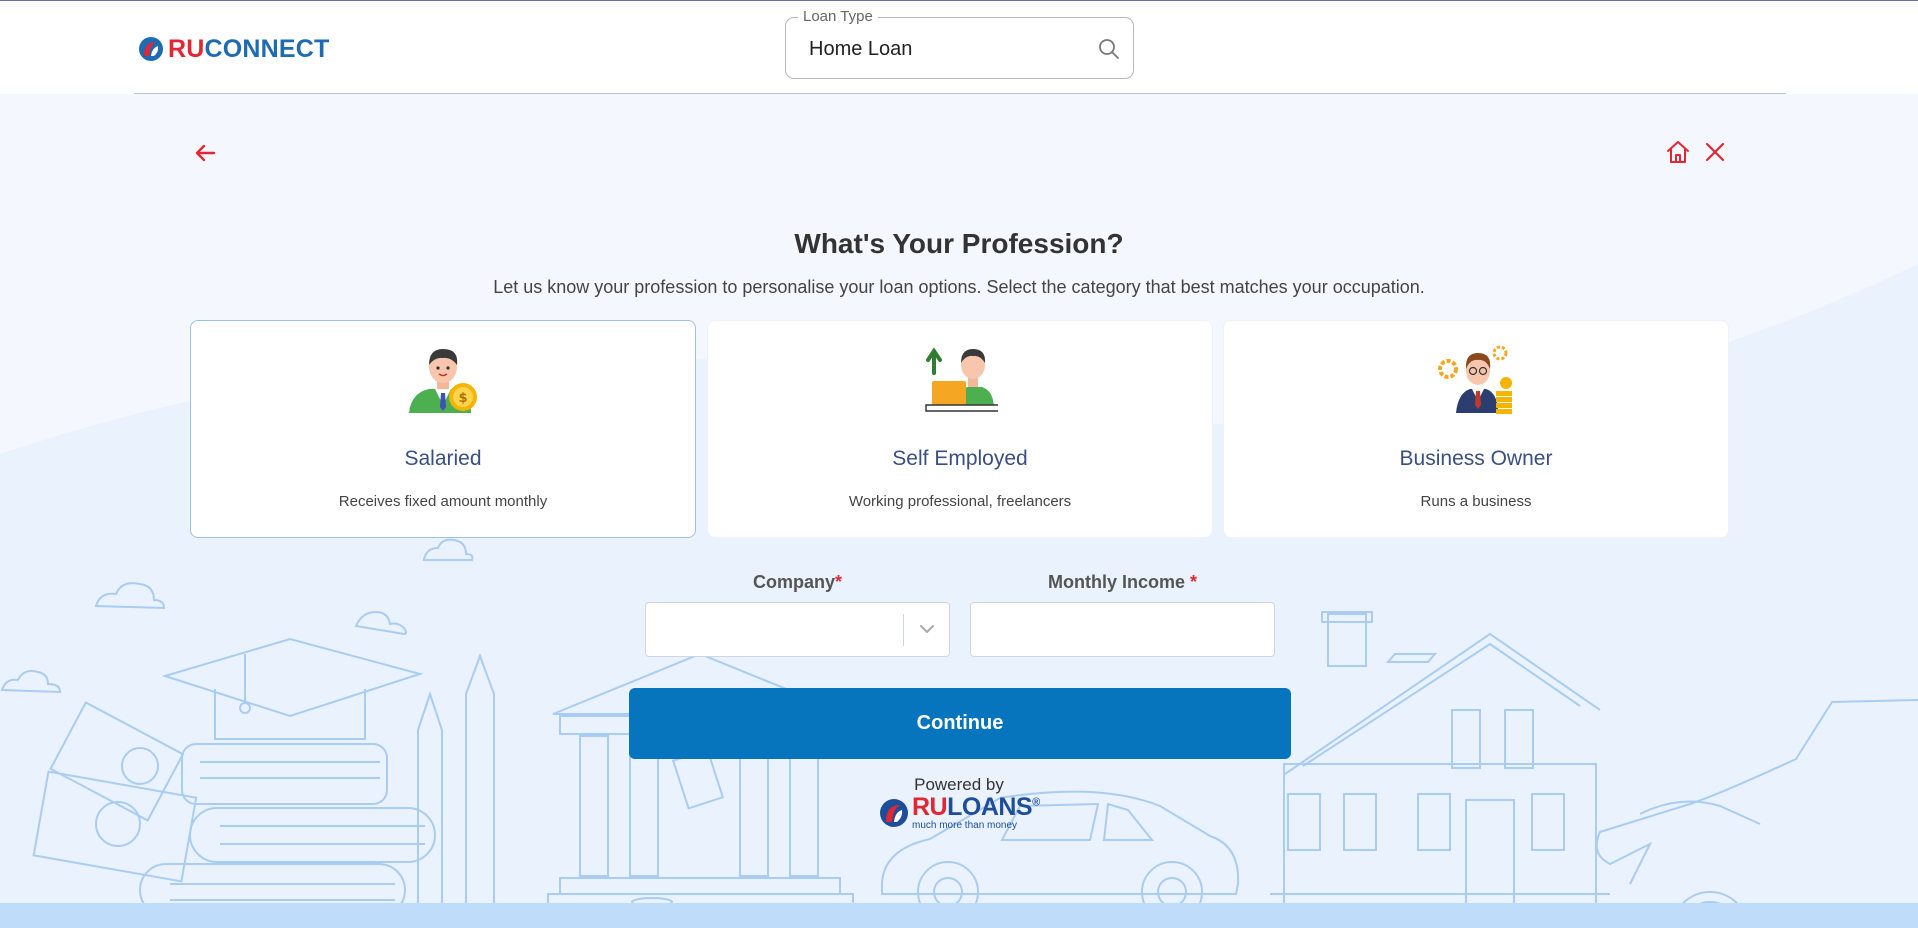 The image size is (1918, 928). Describe the element at coordinates (1122, 629) in the screenshot. I see `monthly-income-input` at that location.